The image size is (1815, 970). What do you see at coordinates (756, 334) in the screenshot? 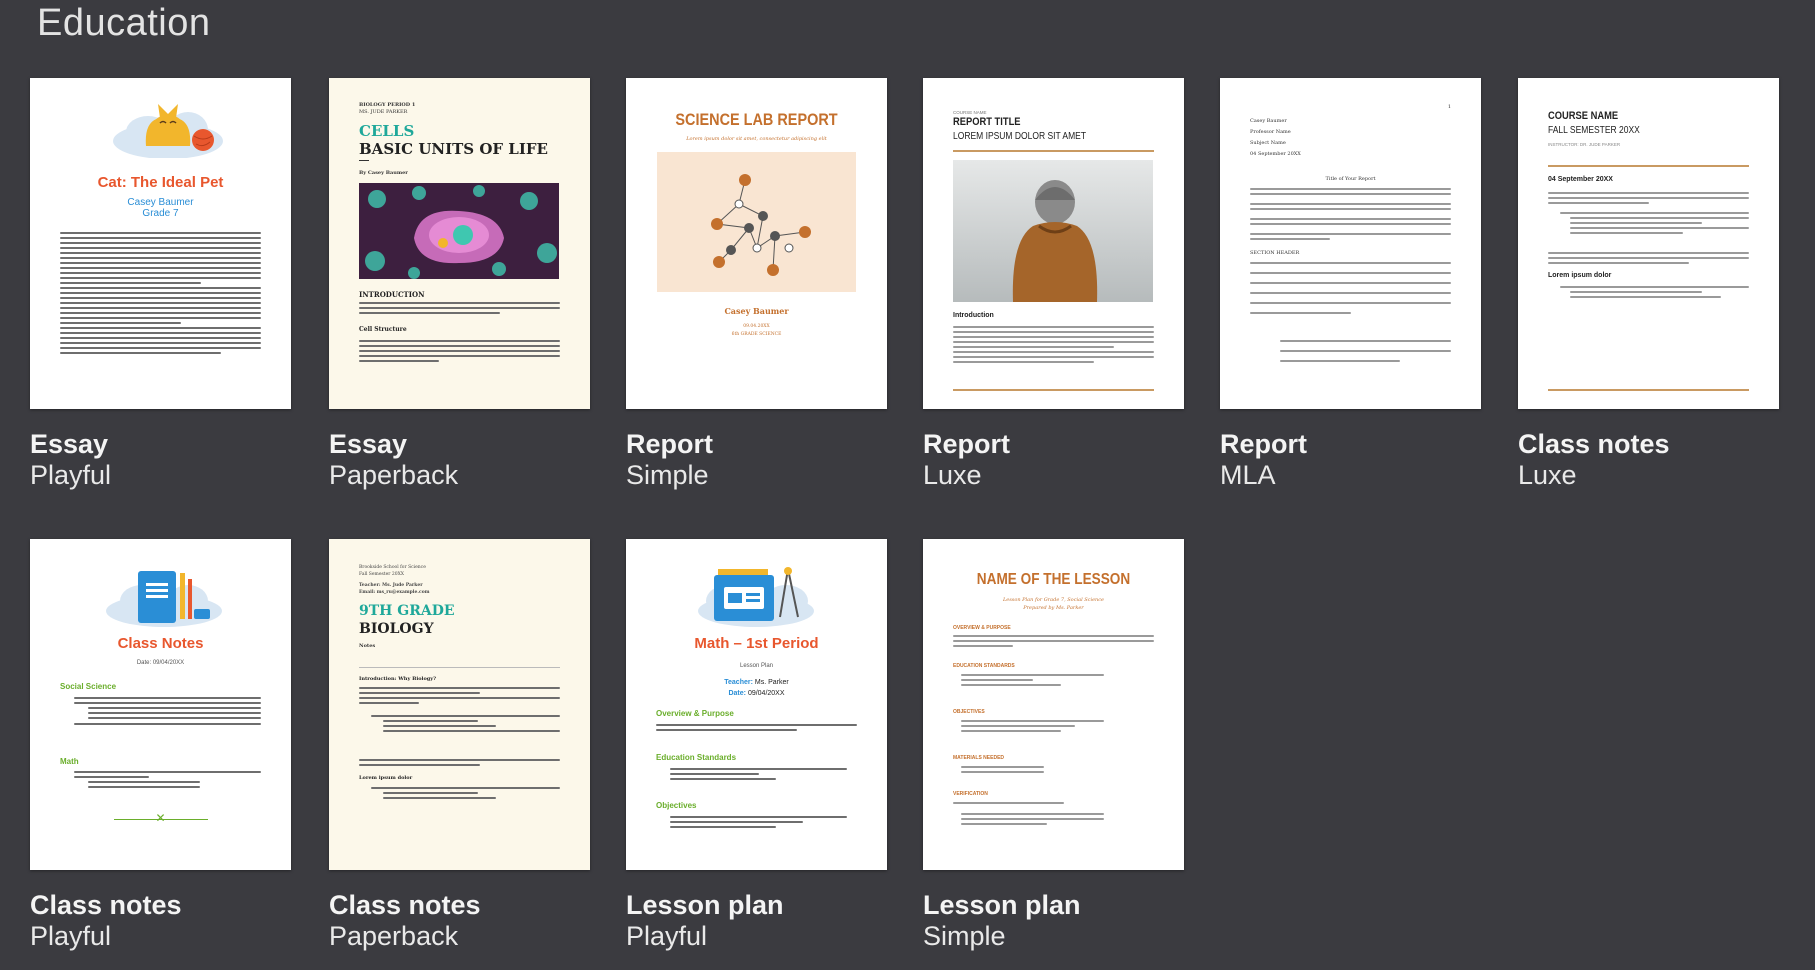
I see `preview-grade: 6th GRADE SCIENCE` at bounding box center [756, 334].